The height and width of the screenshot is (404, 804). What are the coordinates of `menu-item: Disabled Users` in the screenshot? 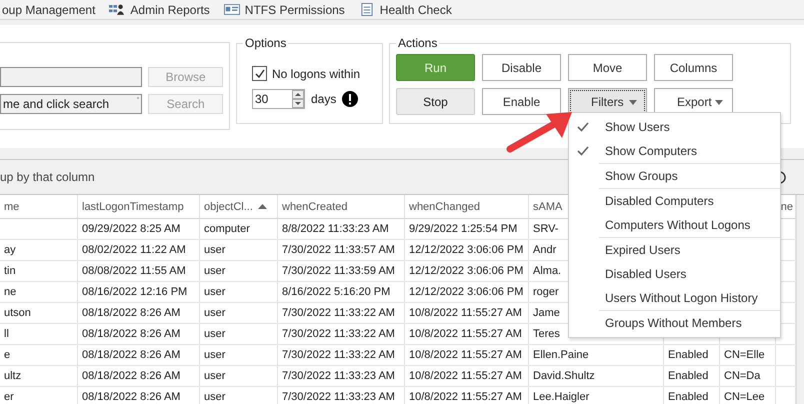 It's located at (674, 274).